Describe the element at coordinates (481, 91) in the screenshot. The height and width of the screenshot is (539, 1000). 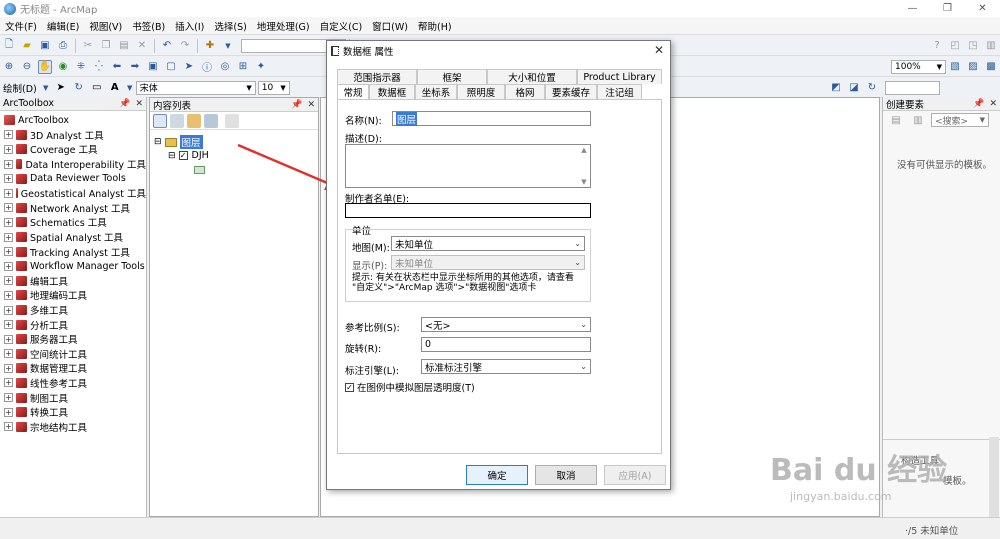
I see `tab-illumination: 照明度` at that location.